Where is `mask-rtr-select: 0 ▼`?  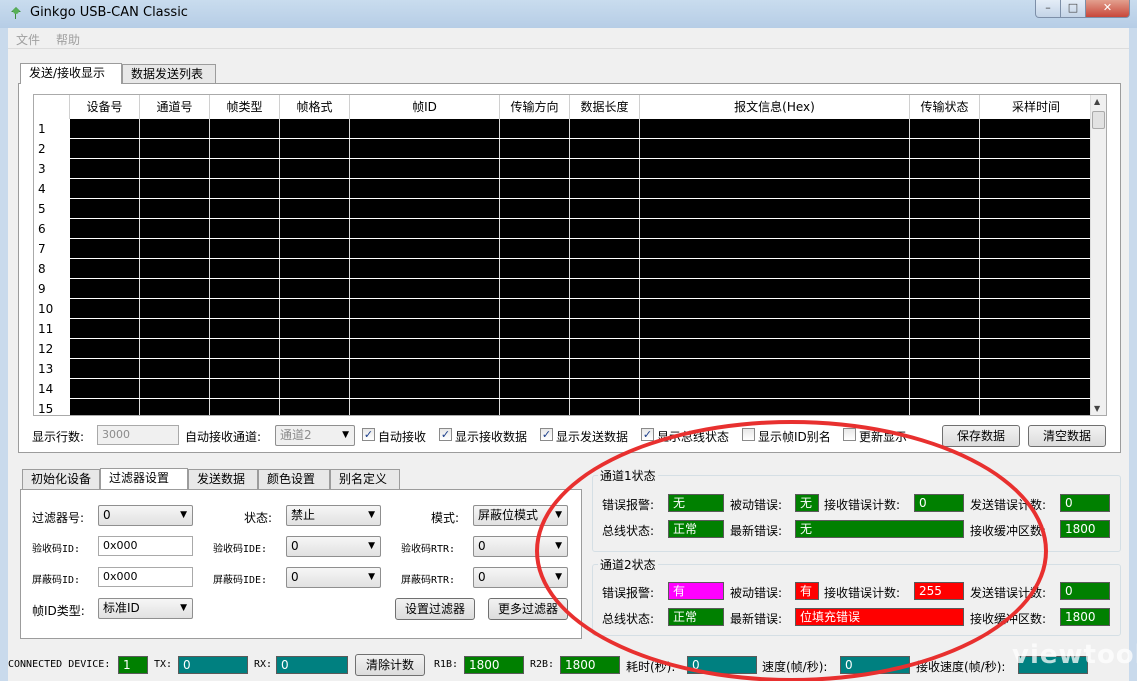
mask-rtr-select: 0 ▼ is located at coordinates (520, 577).